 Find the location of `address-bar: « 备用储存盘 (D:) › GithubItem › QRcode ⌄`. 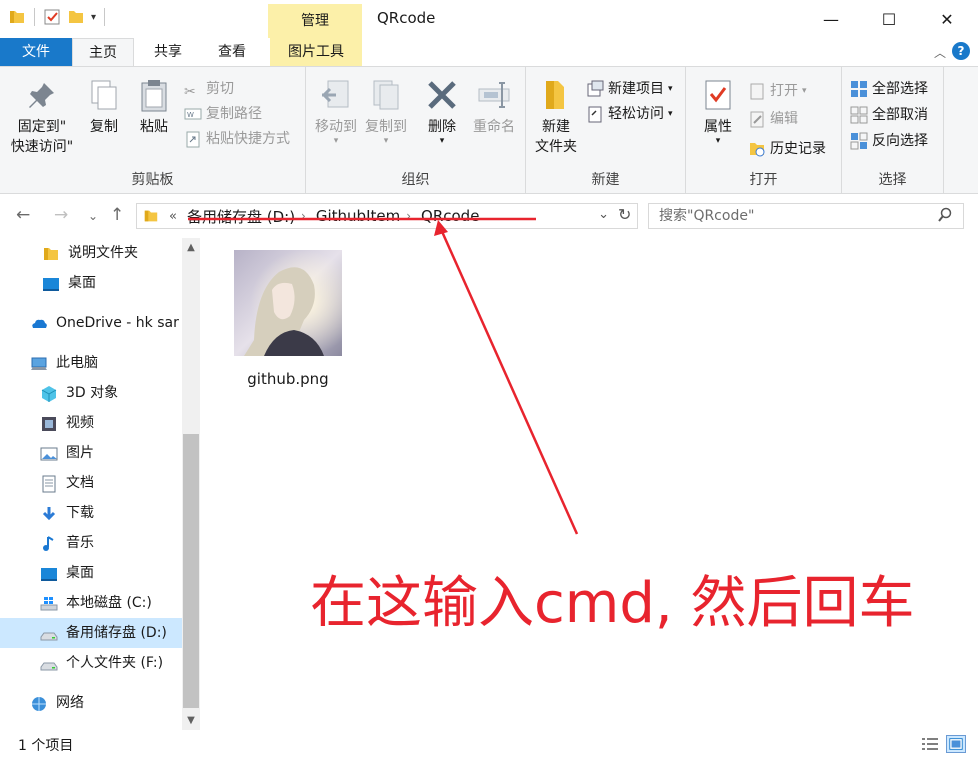

address-bar: « 备用储存盘 (D:) › GithubItem › QRcode ⌄ is located at coordinates (387, 216).